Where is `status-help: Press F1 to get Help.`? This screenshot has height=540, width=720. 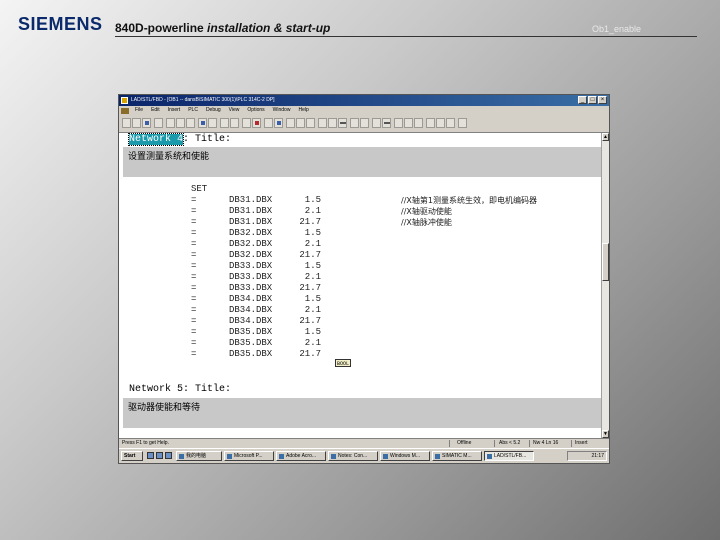 status-help: Press F1 to get Help. is located at coordinates (145, 443).